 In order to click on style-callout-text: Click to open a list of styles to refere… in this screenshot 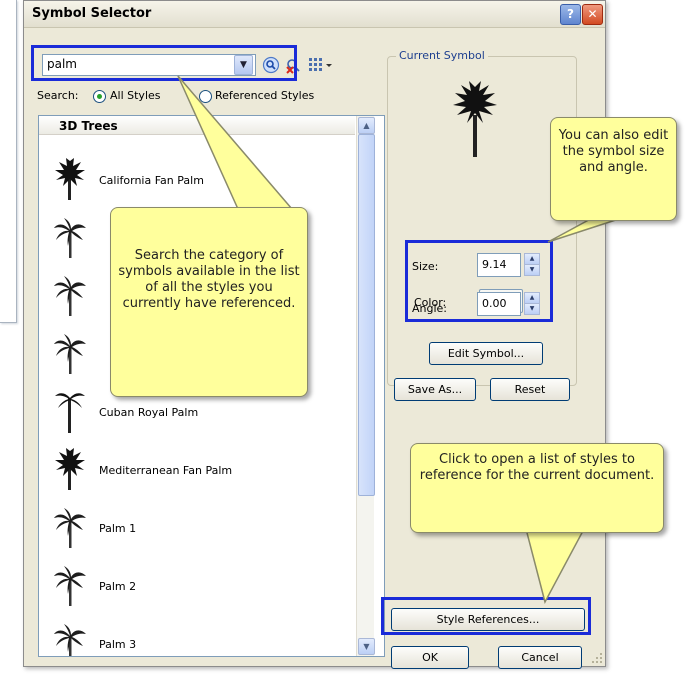, I will do `click(537, 467)`.